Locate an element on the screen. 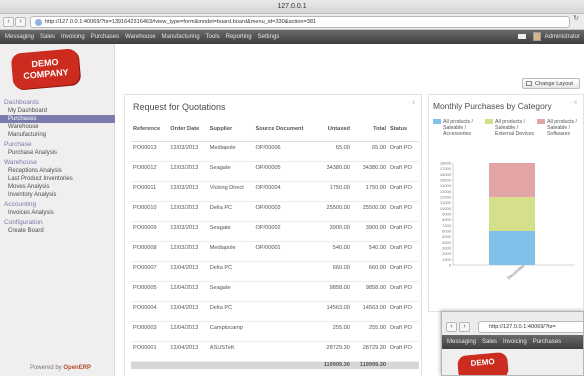 This screenshot has width=584, height=376. user-menu: Administrator is located at coordinates (548, 37).